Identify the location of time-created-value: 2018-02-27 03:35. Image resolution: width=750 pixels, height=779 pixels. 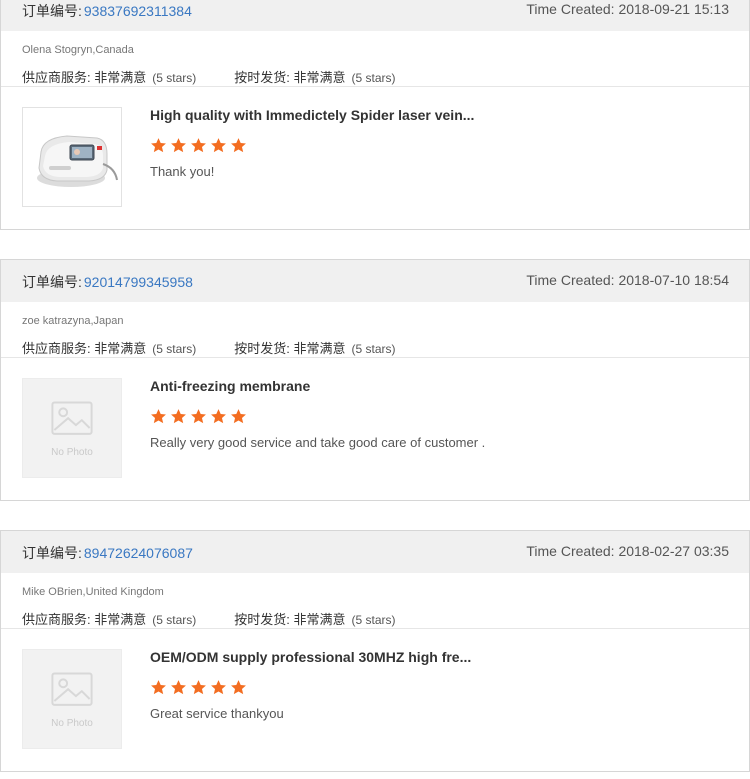
(673, 551).